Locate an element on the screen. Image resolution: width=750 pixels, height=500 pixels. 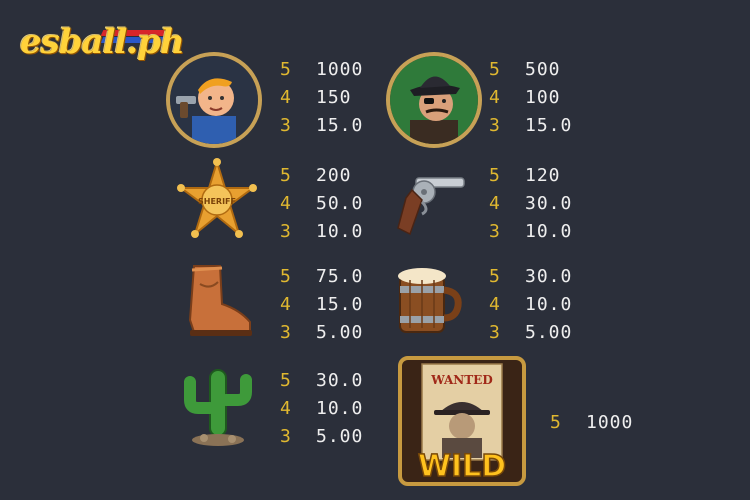
wild-label: WILD is located at coordinates (462, 466).